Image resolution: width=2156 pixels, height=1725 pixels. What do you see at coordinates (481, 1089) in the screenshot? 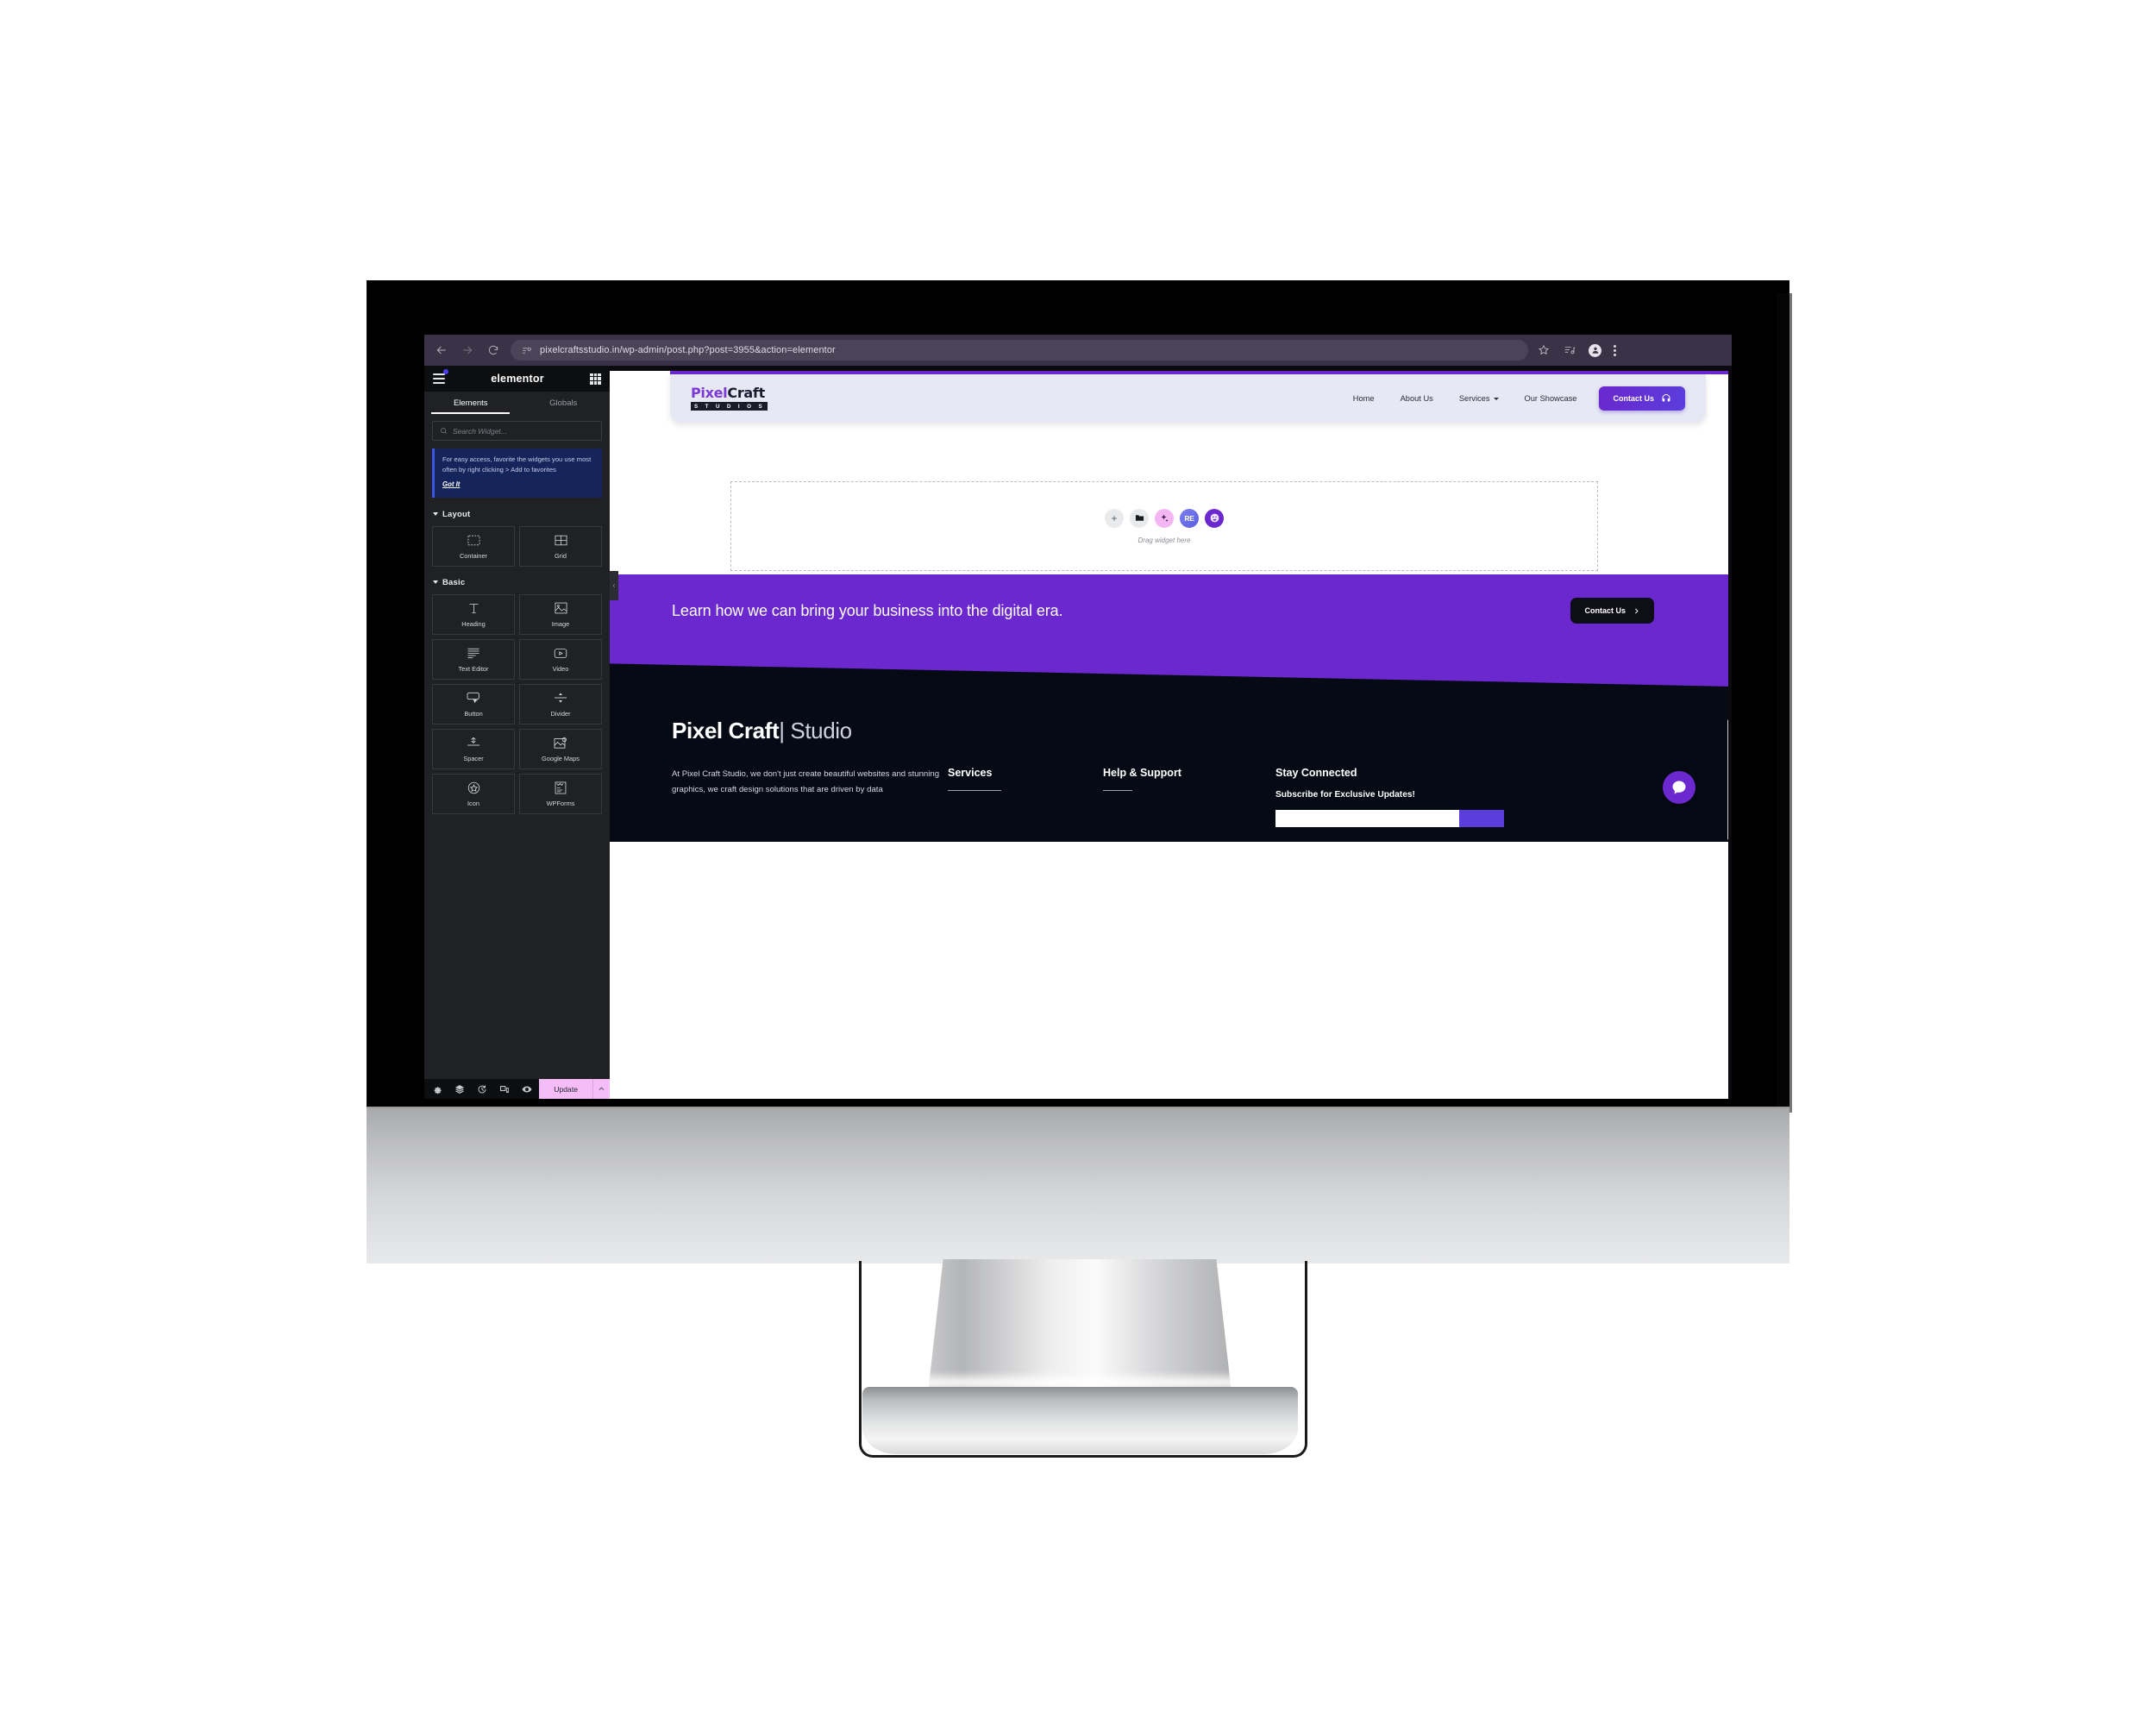
I see `history-icon` at bounding box center [481, 1089].